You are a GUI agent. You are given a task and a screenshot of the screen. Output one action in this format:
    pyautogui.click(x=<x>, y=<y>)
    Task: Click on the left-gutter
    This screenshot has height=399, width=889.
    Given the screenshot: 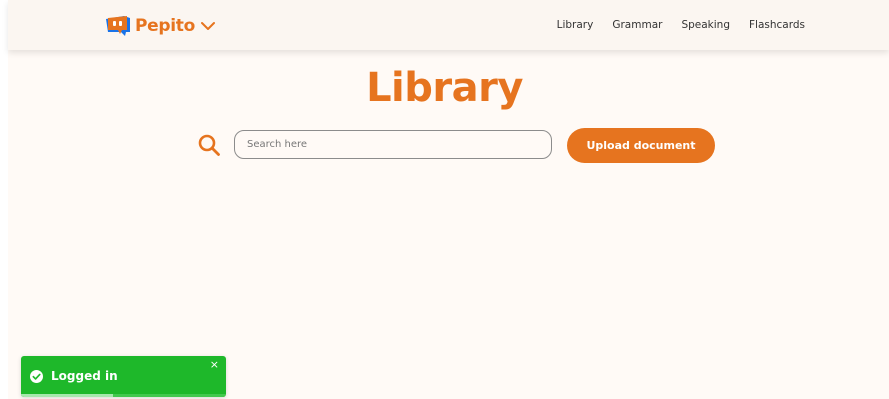 What is the action you would take?
    pyautogui.click(x=4, y=199)
    